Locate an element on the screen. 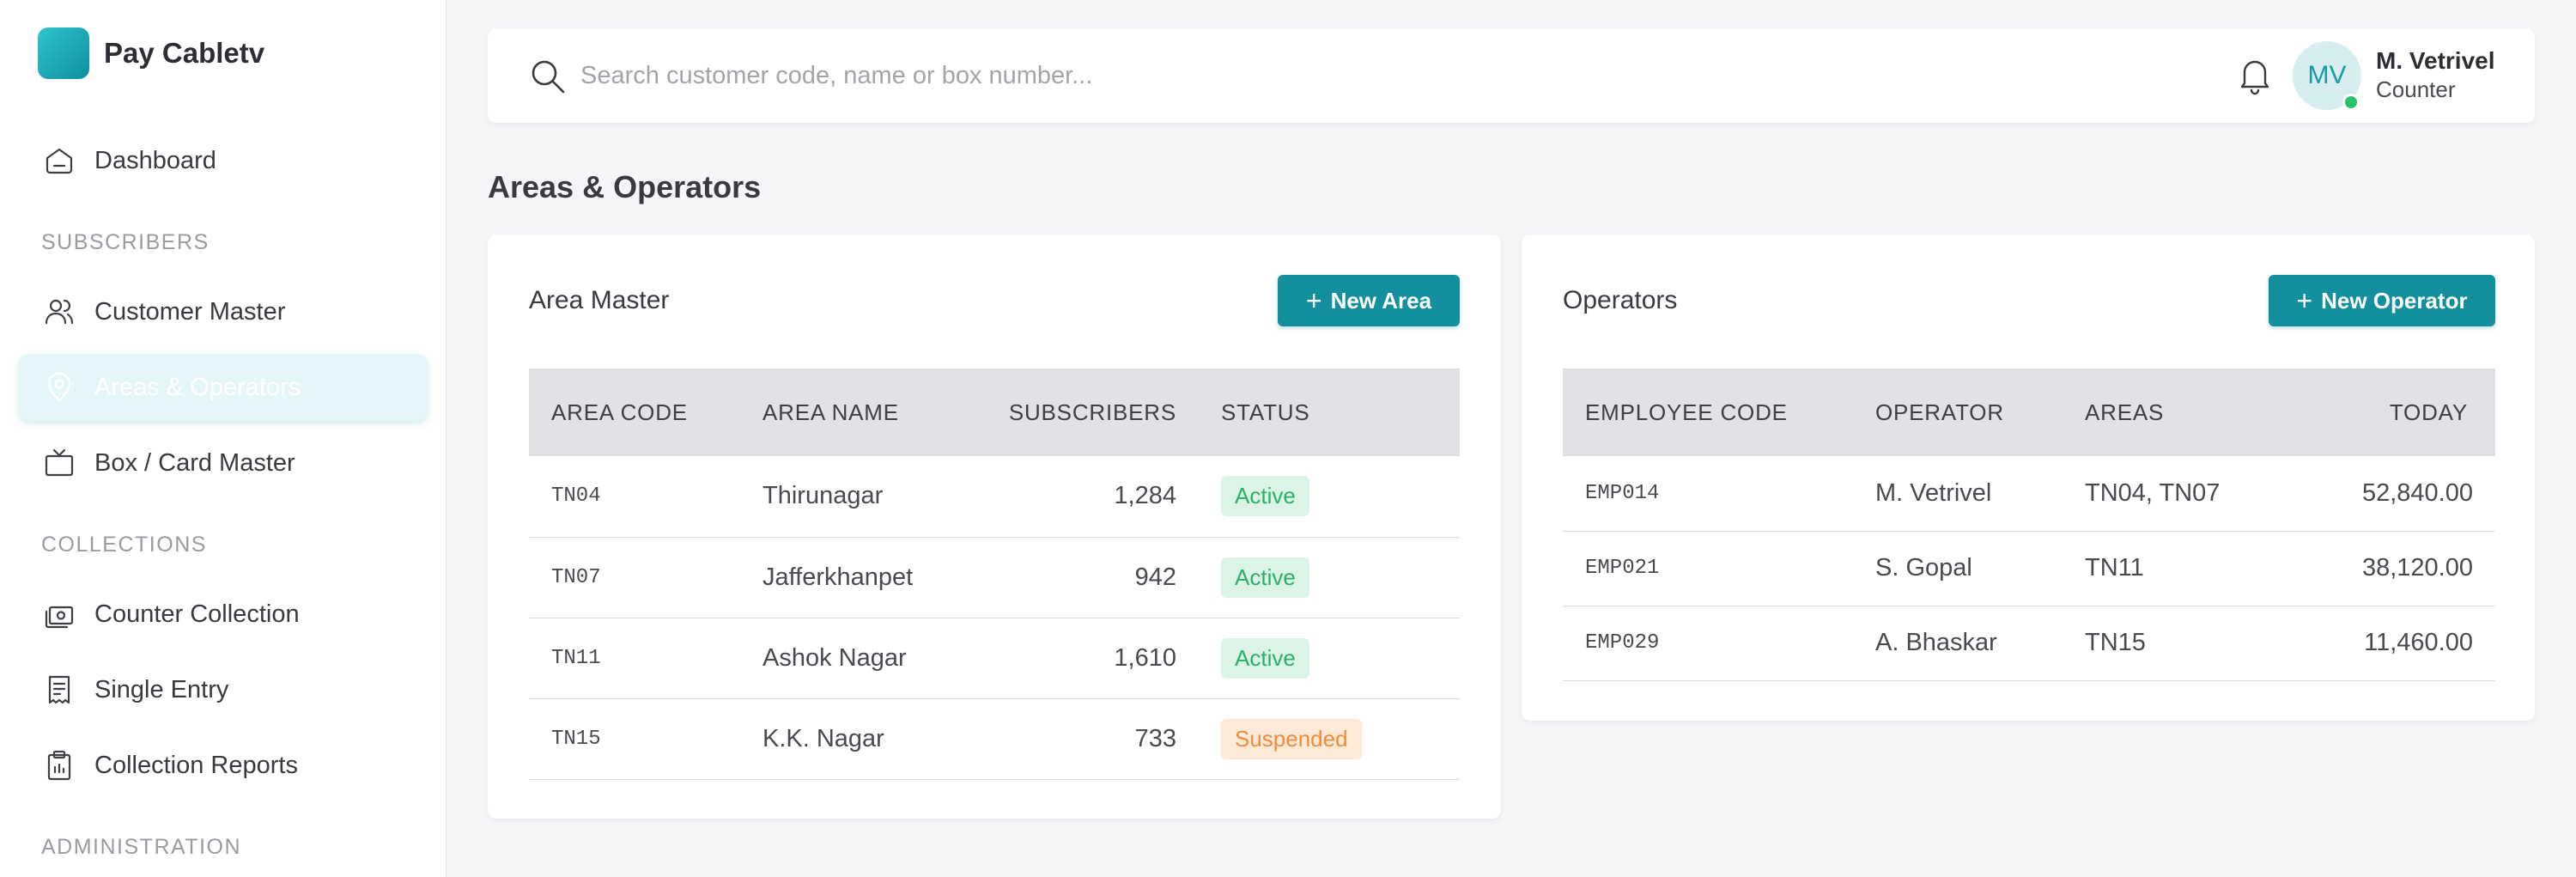  new-area-label: New Area is located at coordinates (1381, 300).